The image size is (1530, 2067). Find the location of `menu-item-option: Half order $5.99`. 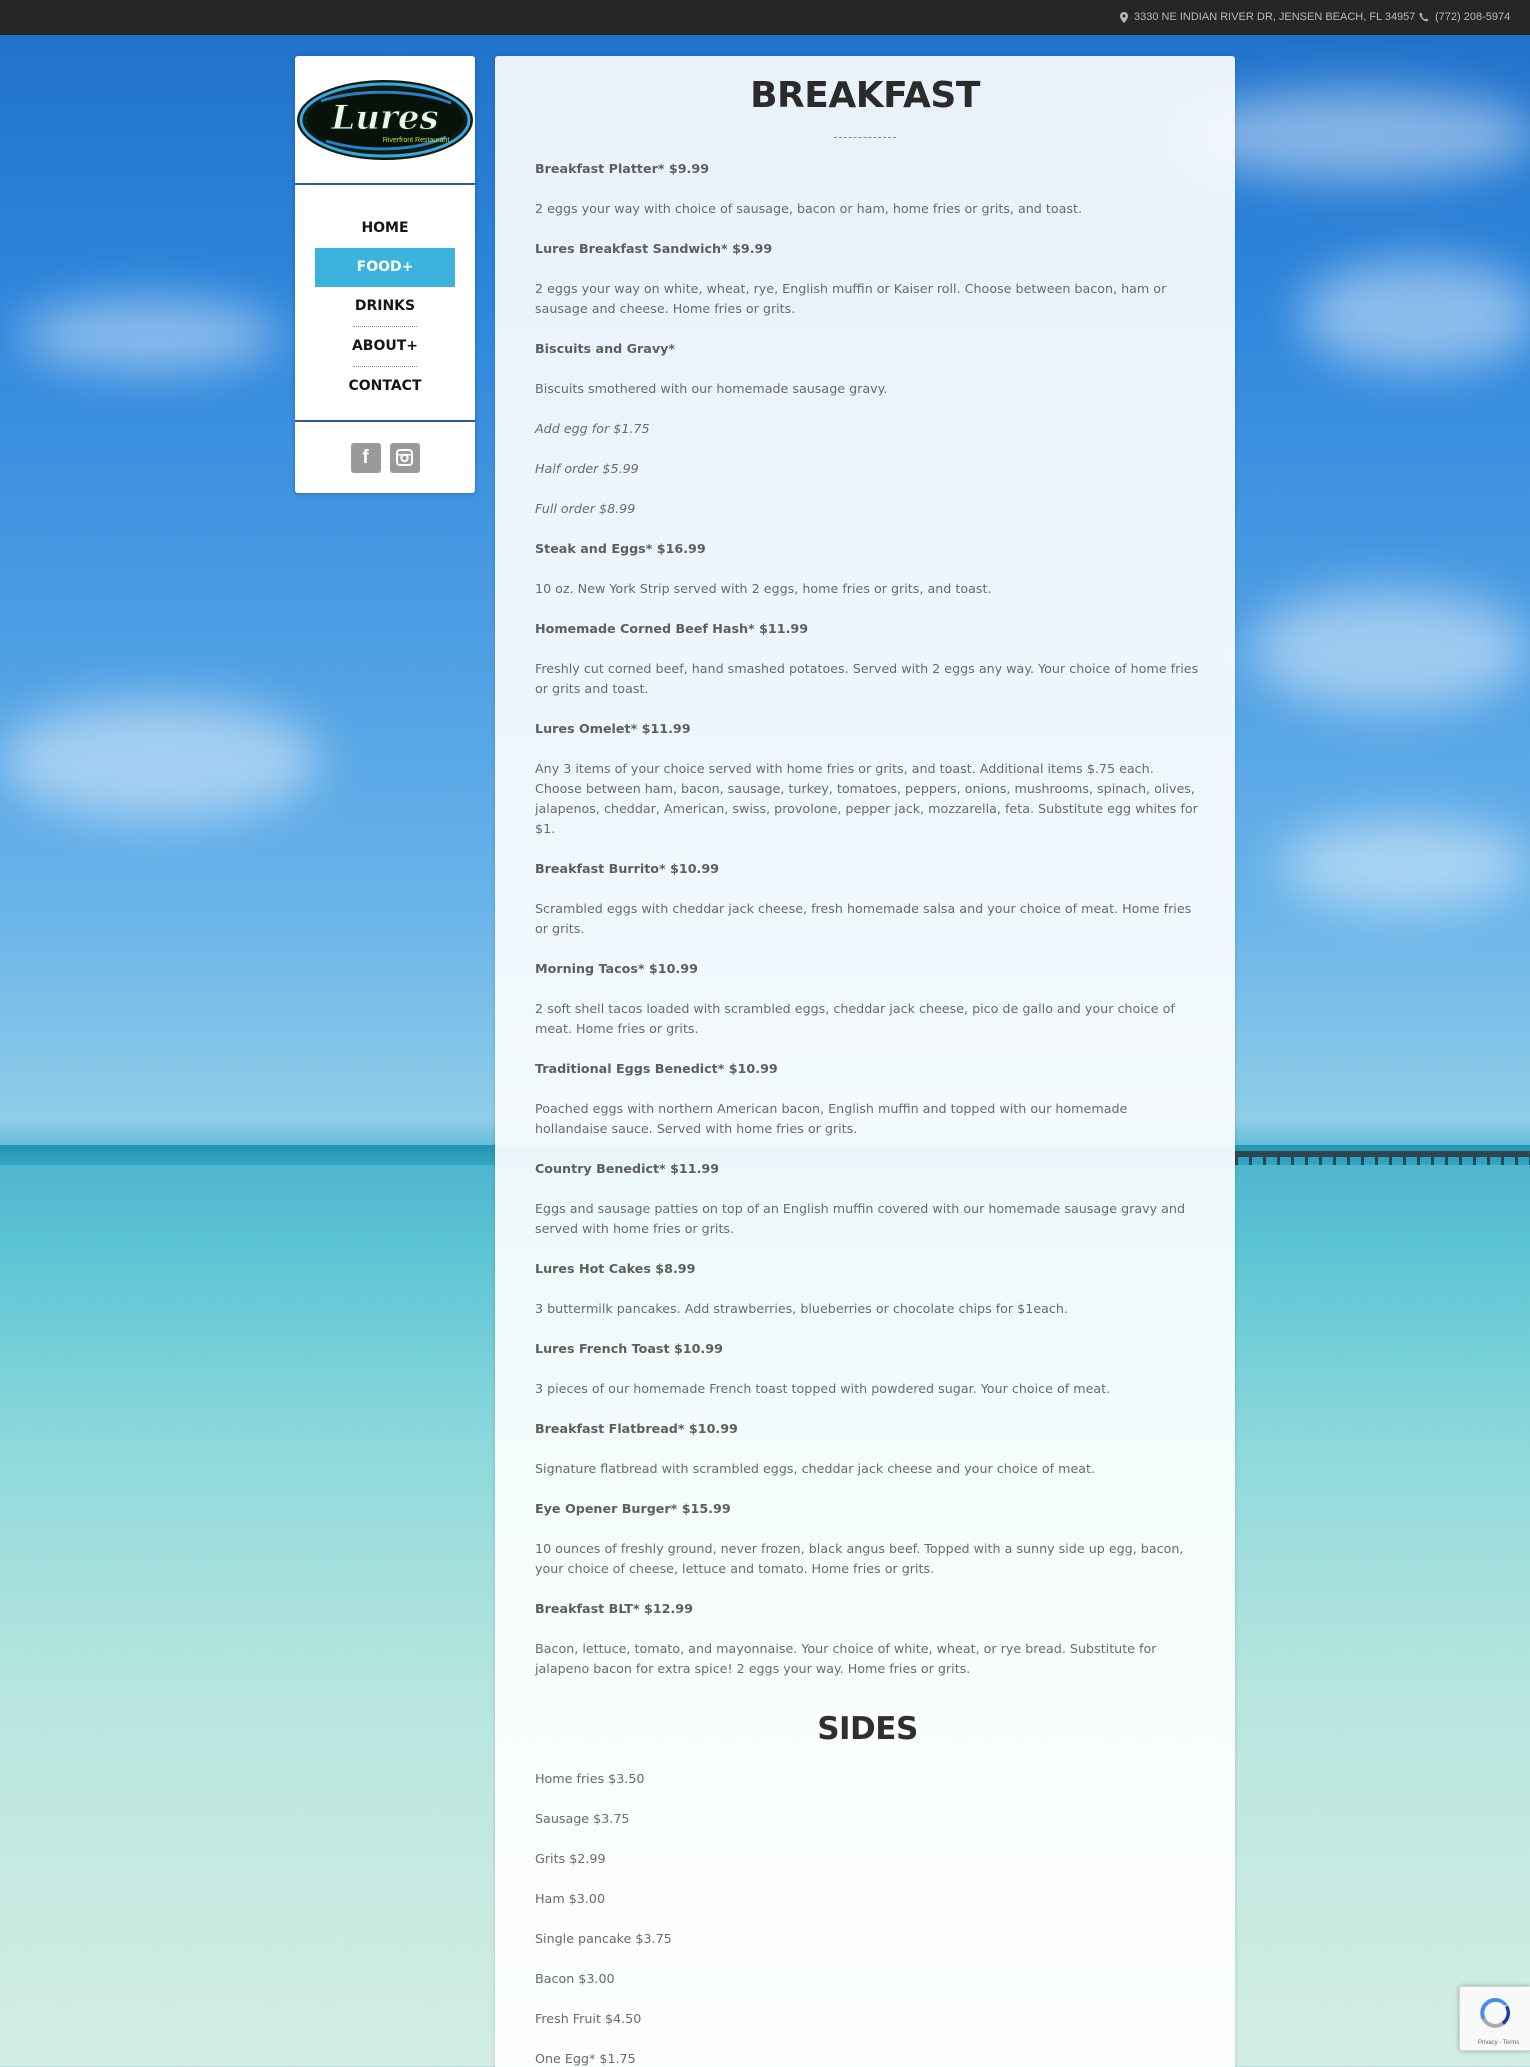

menu-item-option: Half order $5.99 is located at coordinates (587, 468).